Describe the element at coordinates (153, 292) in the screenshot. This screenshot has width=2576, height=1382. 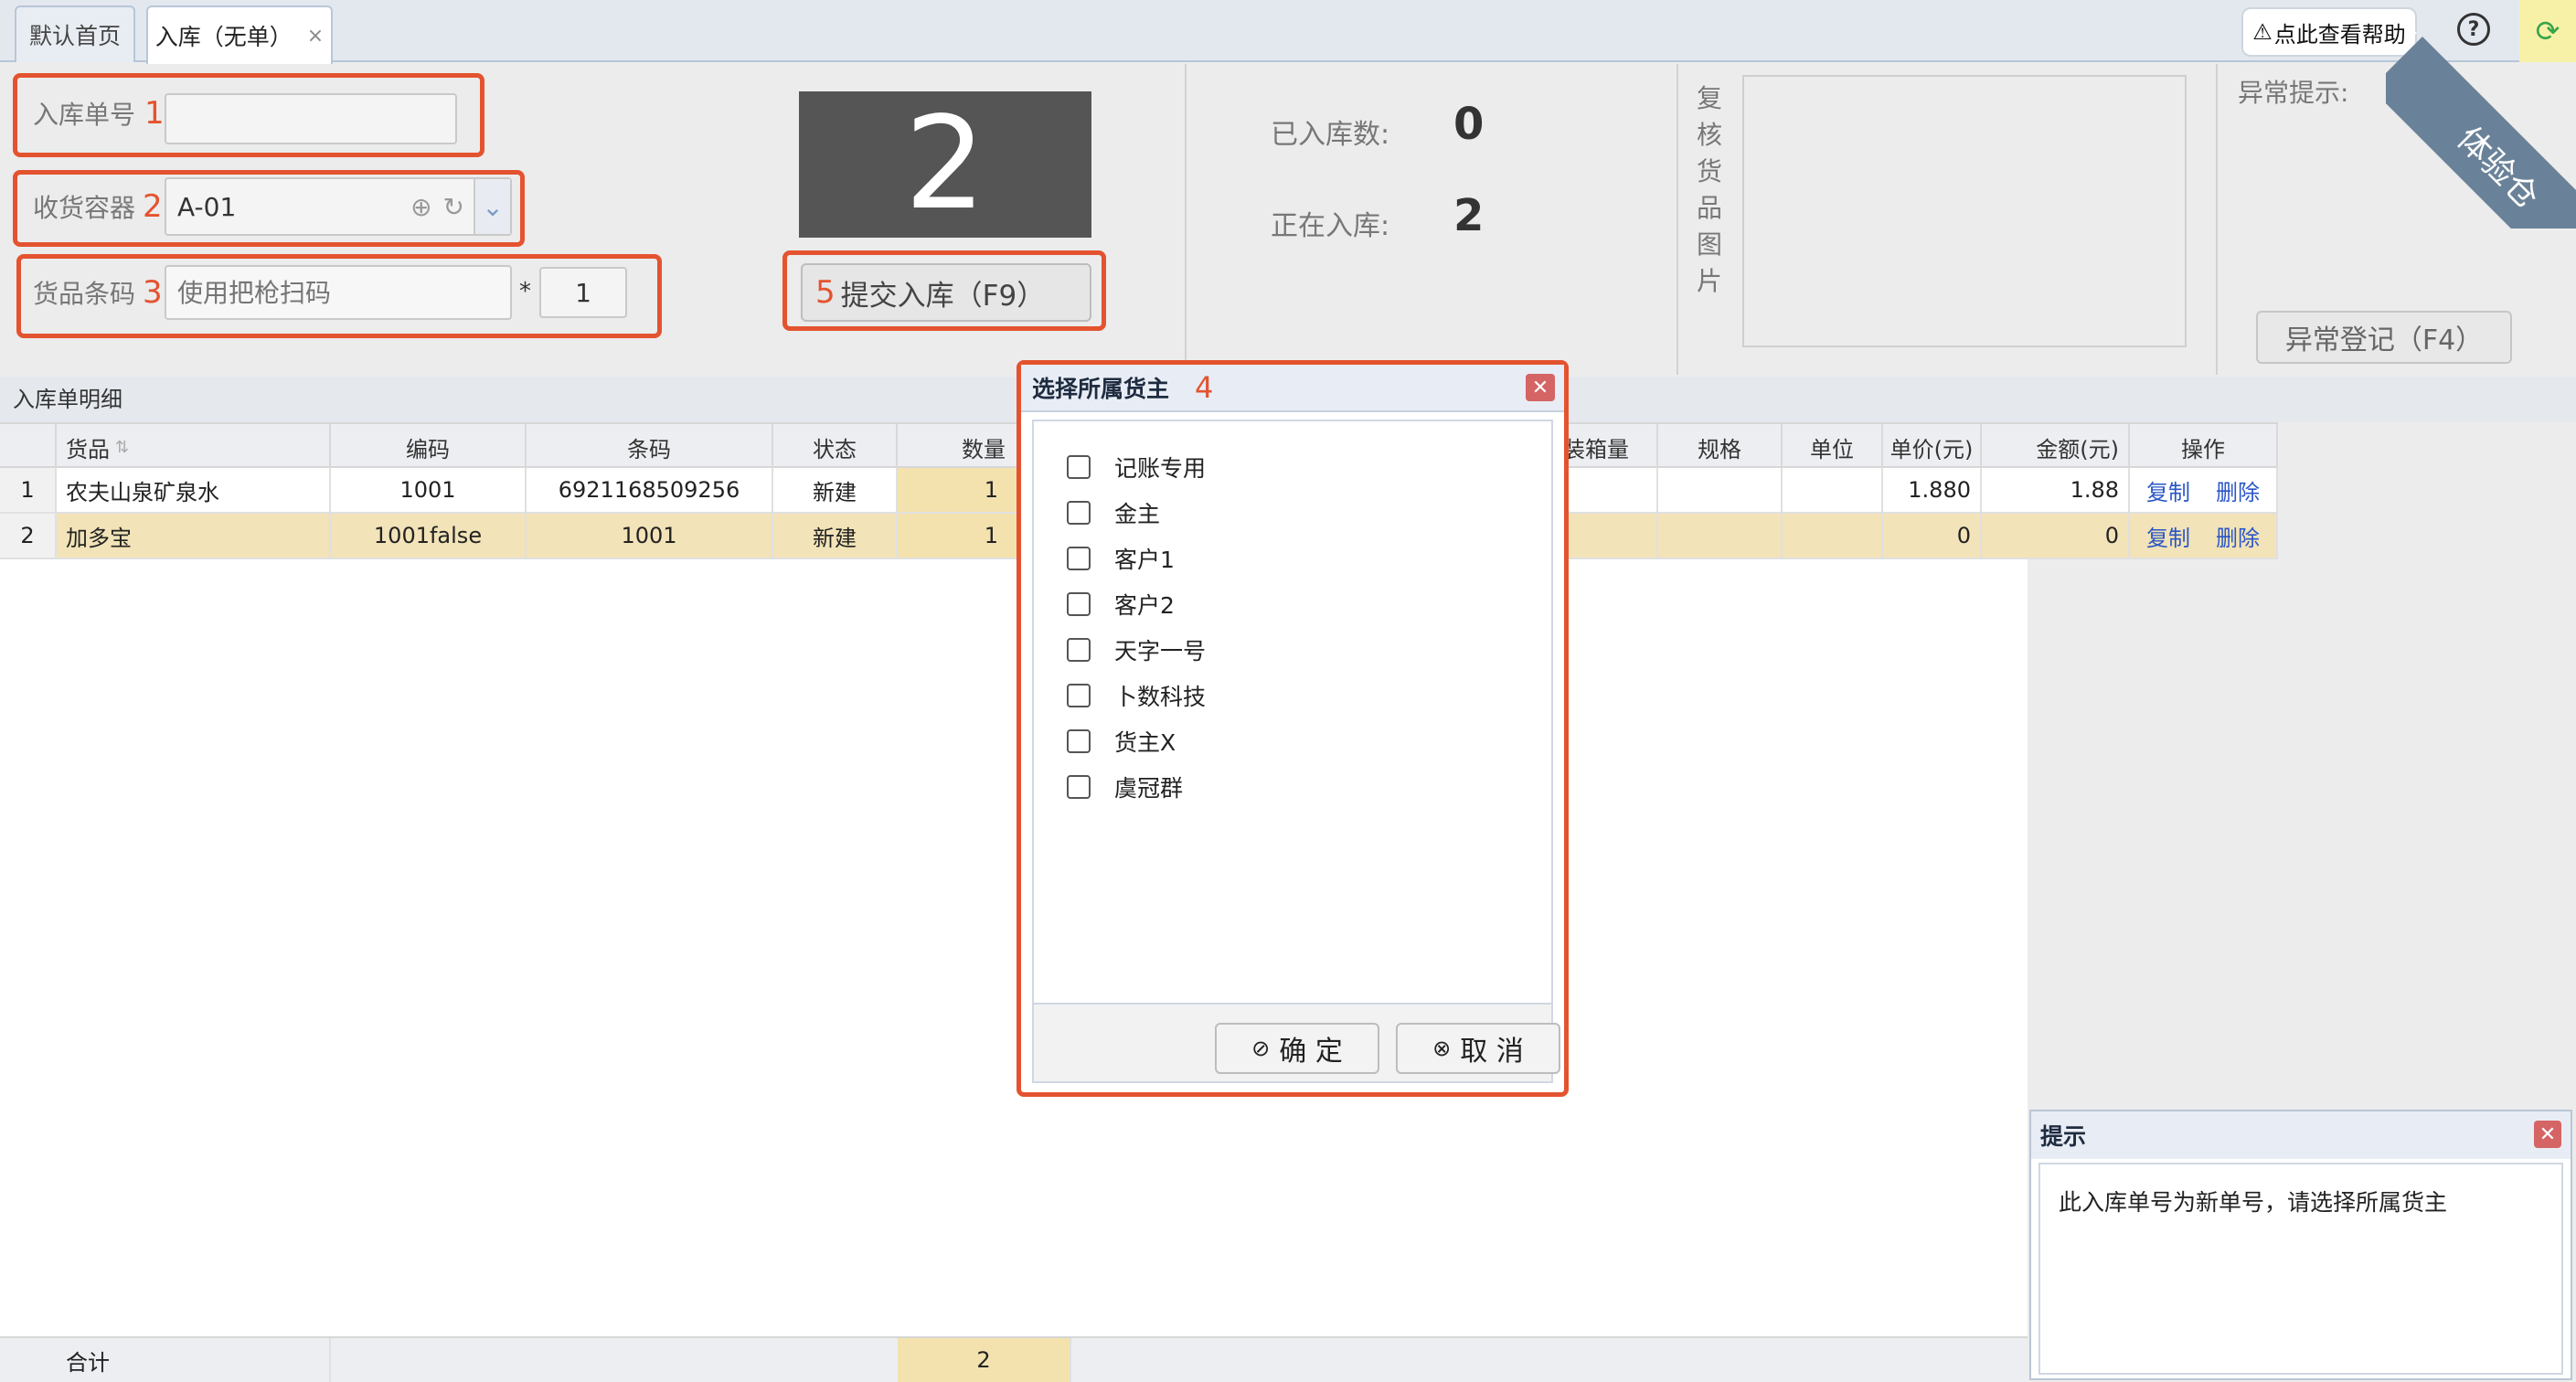
I see `marker-3: 3` at that location.